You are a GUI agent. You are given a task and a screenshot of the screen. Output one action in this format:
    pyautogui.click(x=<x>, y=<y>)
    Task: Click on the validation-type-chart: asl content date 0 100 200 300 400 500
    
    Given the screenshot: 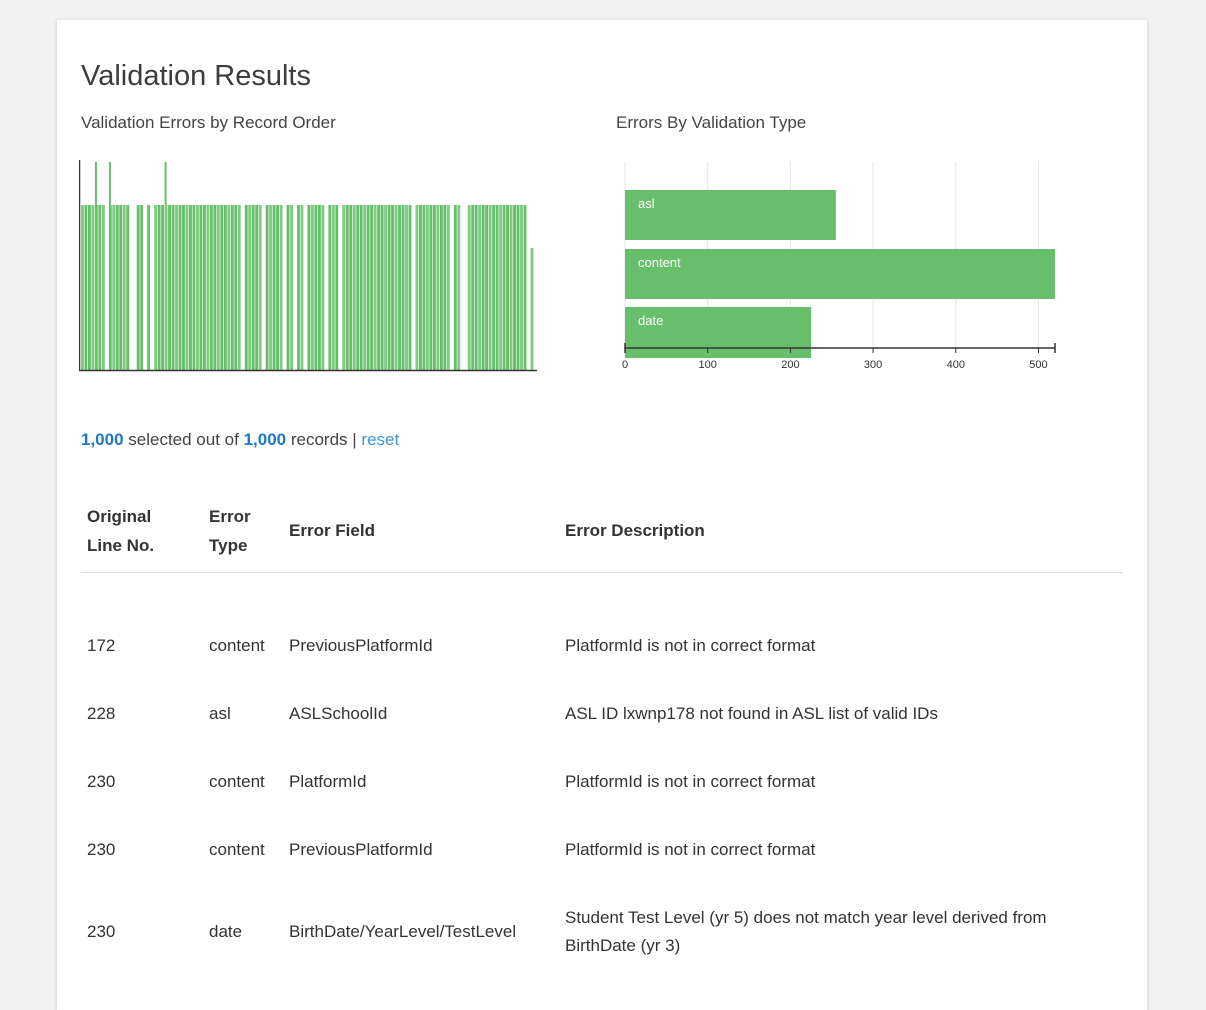 What is the action you would take?
    pyautogui.click(x=842, y=272)
    